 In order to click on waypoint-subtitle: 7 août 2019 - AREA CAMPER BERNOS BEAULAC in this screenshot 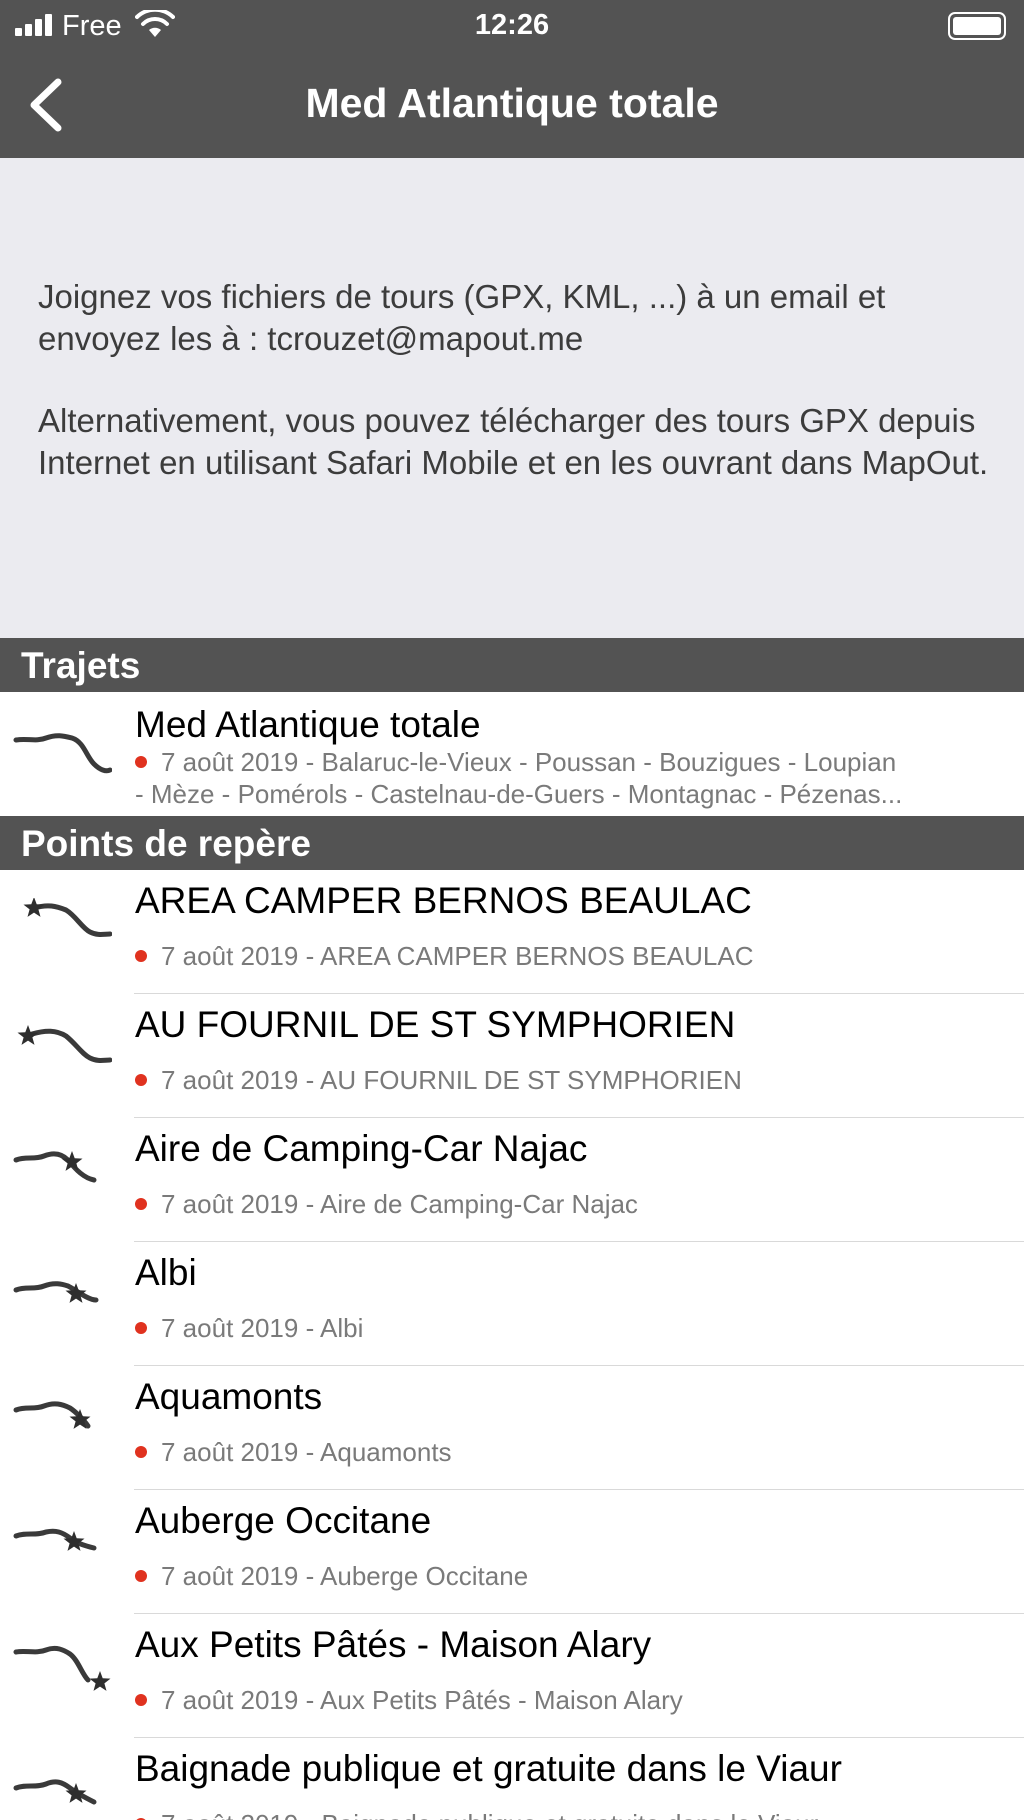, I will do `click(571, 956)`.